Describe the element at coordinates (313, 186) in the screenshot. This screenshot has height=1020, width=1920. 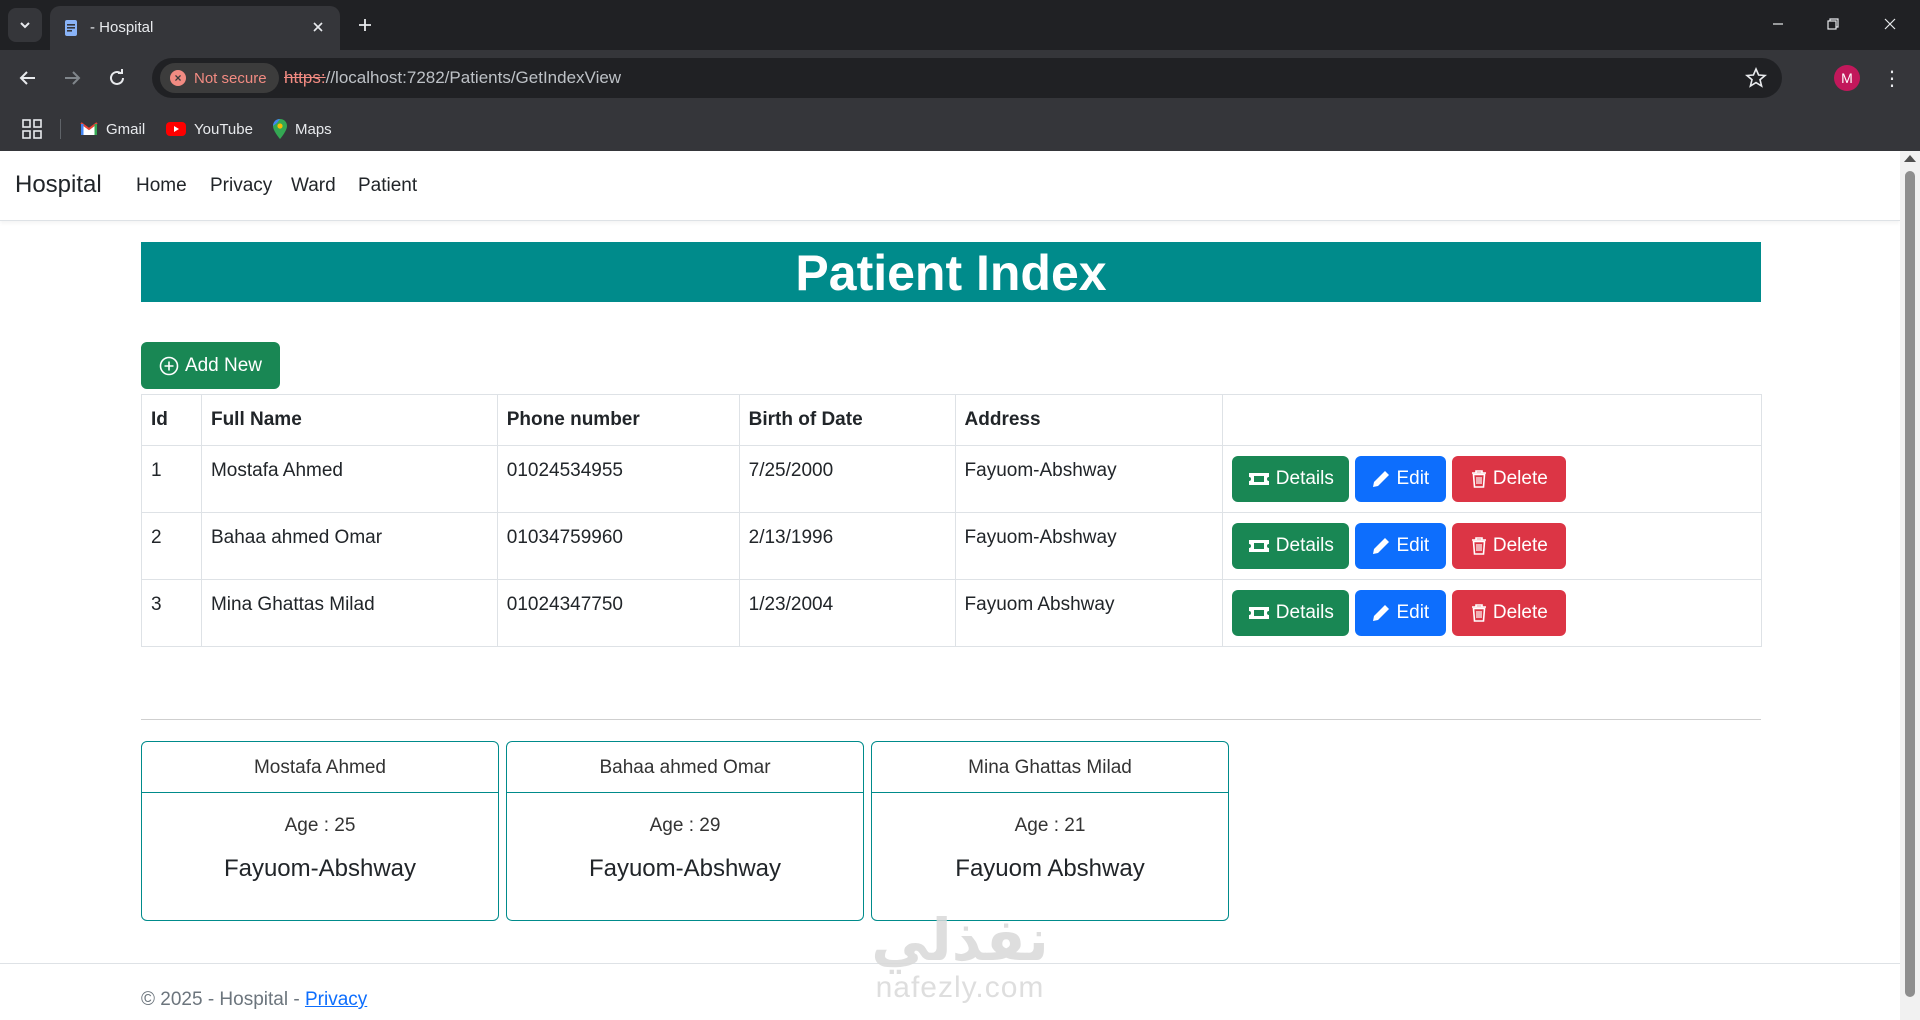
I see `nav-link-ward: Ward` at that location.